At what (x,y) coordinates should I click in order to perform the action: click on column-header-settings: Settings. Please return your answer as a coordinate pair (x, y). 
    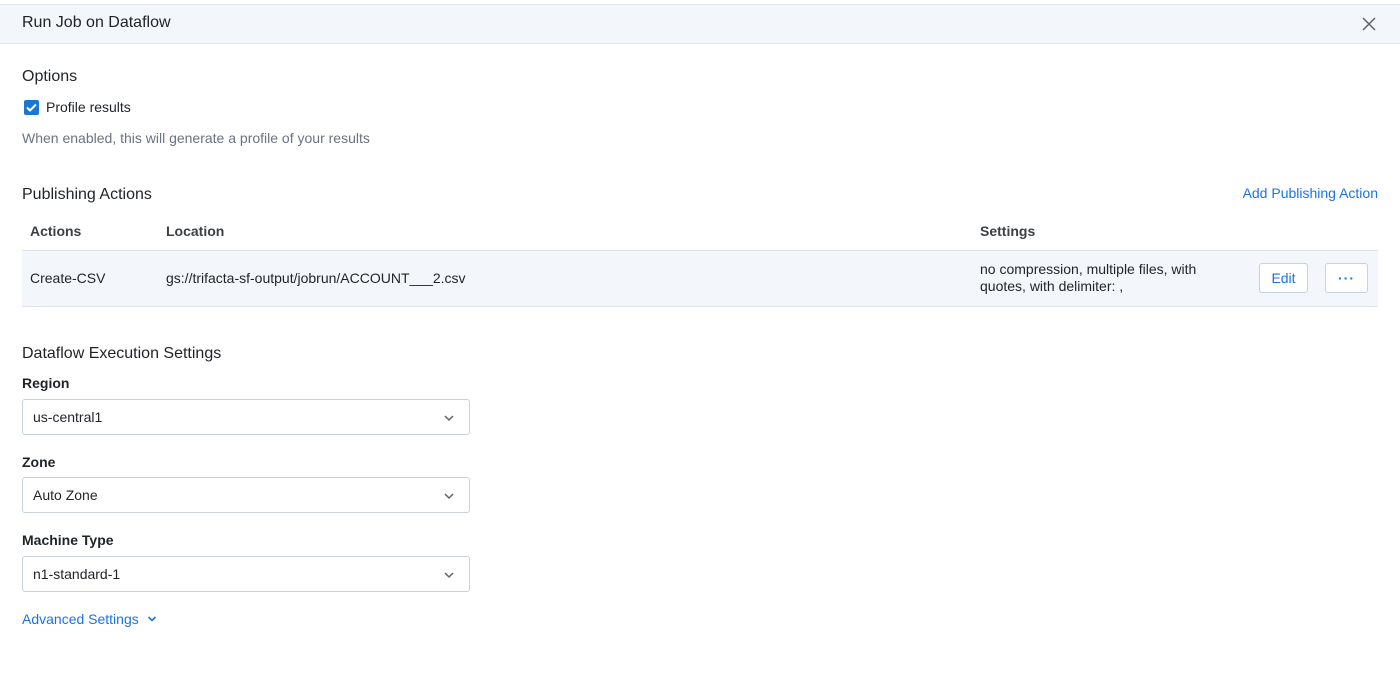
    Looking at the image, I should click on (1008, 231).